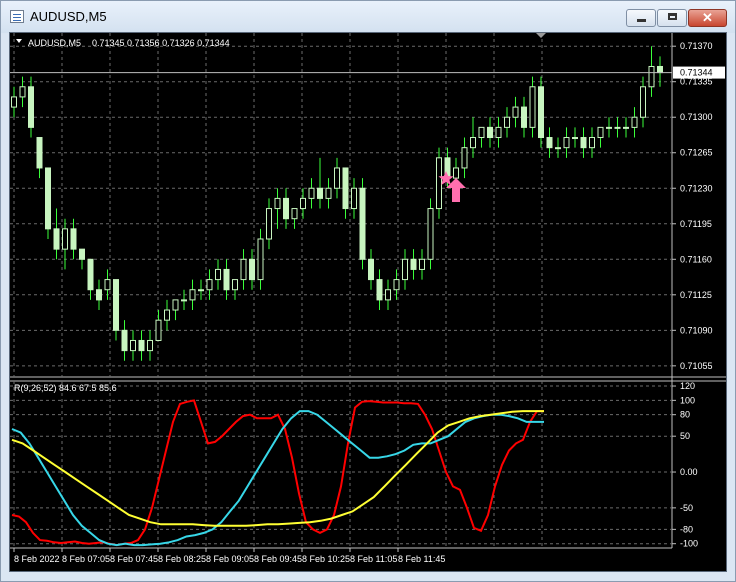 The image size is (736, 582). What do you see at coordinates (696, 366) in the screenshot?
I see `price-tick-label: 0.71055` at bounding box center [696, 366].